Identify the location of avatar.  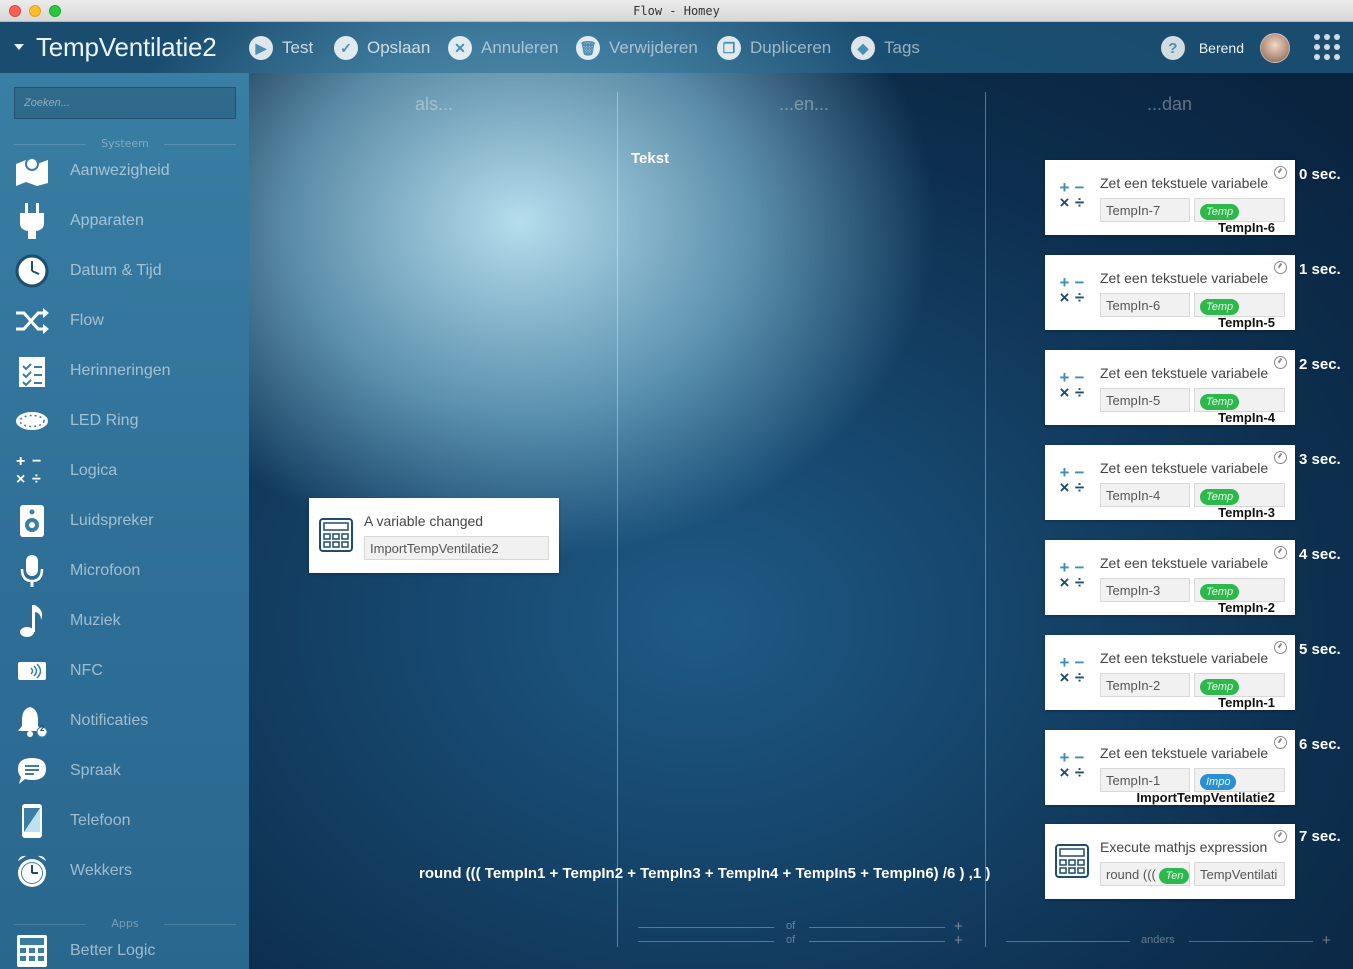
(1275, 48).